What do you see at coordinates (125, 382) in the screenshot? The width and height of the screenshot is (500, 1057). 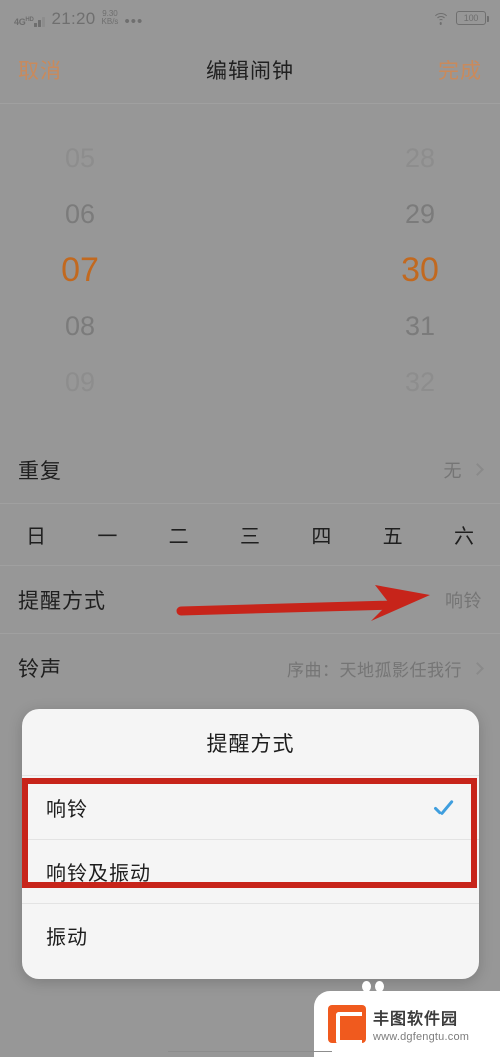 I see `hour-option: 09` at bounding box center [125, 382].